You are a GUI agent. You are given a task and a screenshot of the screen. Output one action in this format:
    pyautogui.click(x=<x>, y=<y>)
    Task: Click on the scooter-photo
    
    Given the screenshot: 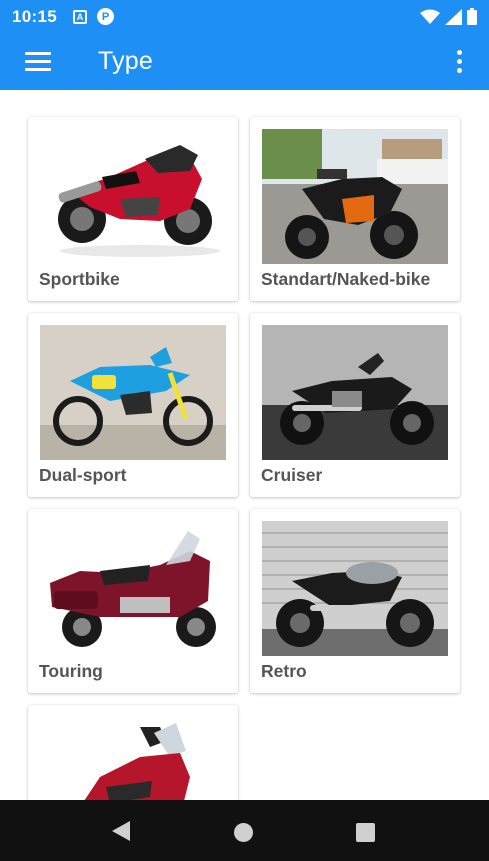 What is the action you would take?
    pyautogui.click(x=133, y=758)
    